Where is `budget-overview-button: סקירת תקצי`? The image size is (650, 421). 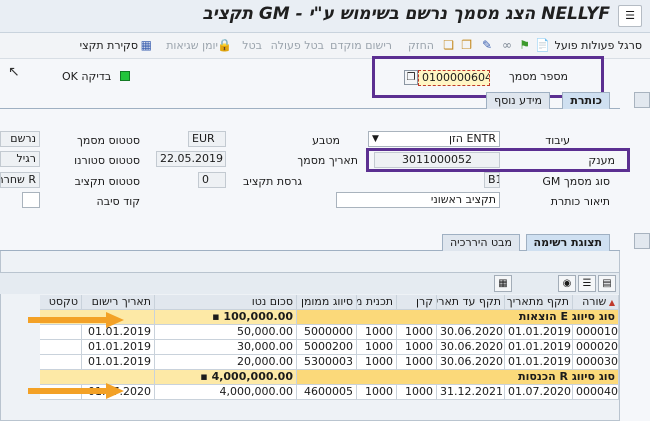
budget-overview-button: סקירת תקצי is located at coordinates (109, 45).